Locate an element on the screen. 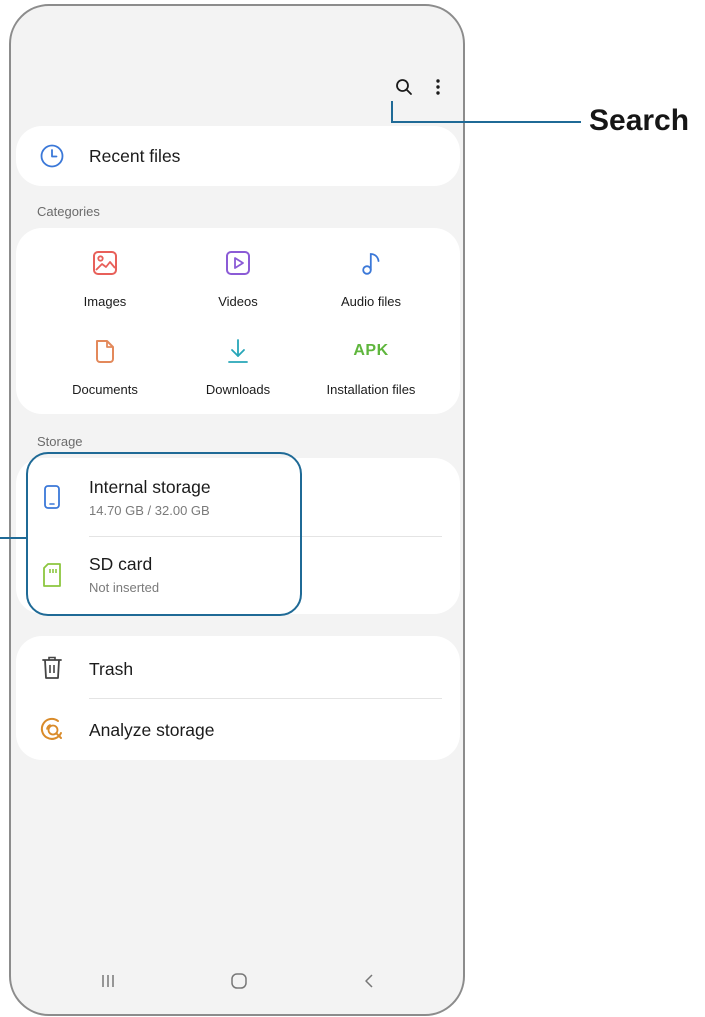  storage-highlight-box is located at coordinates (164, 534).